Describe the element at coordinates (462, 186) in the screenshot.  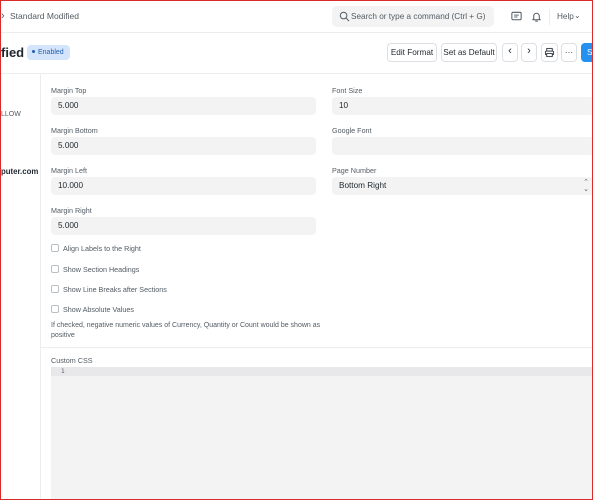
I see `page-number-select: Bottom Right ⌃ ⌄` at that location.